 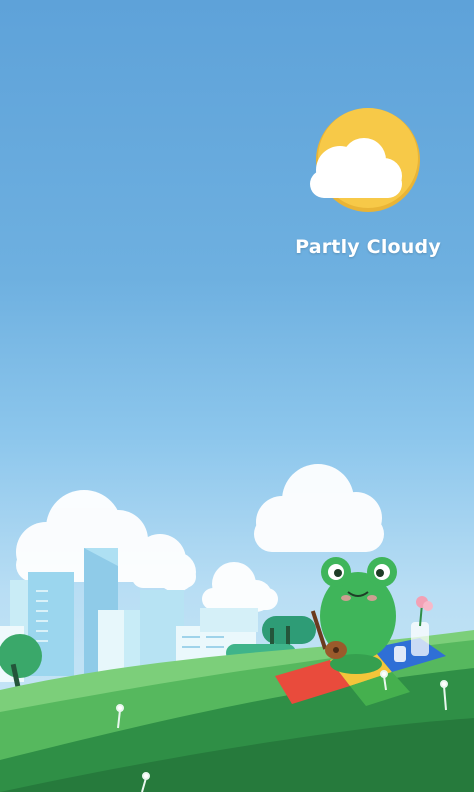 What do you see at coordinates (365, 160) in the screenshot?
I see `partly-cloudy-icon` at bounding box center [365, 160].